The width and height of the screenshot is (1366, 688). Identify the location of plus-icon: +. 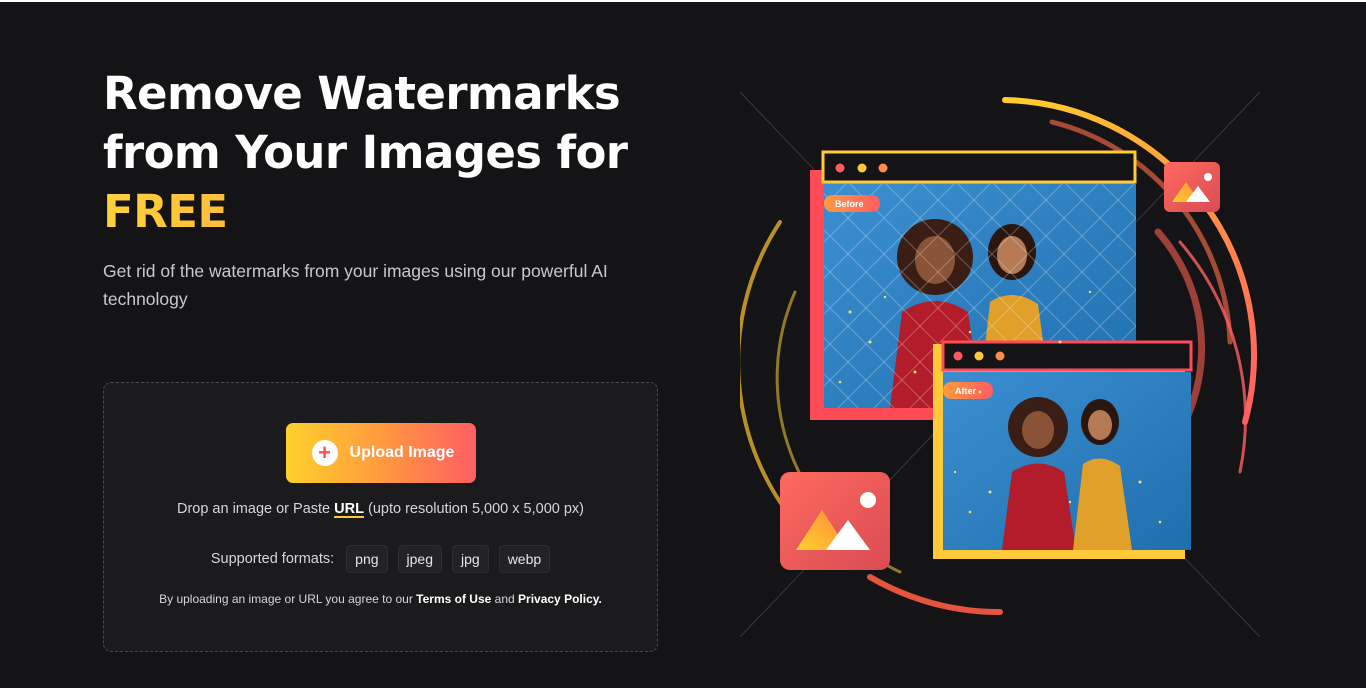
(324, 453).